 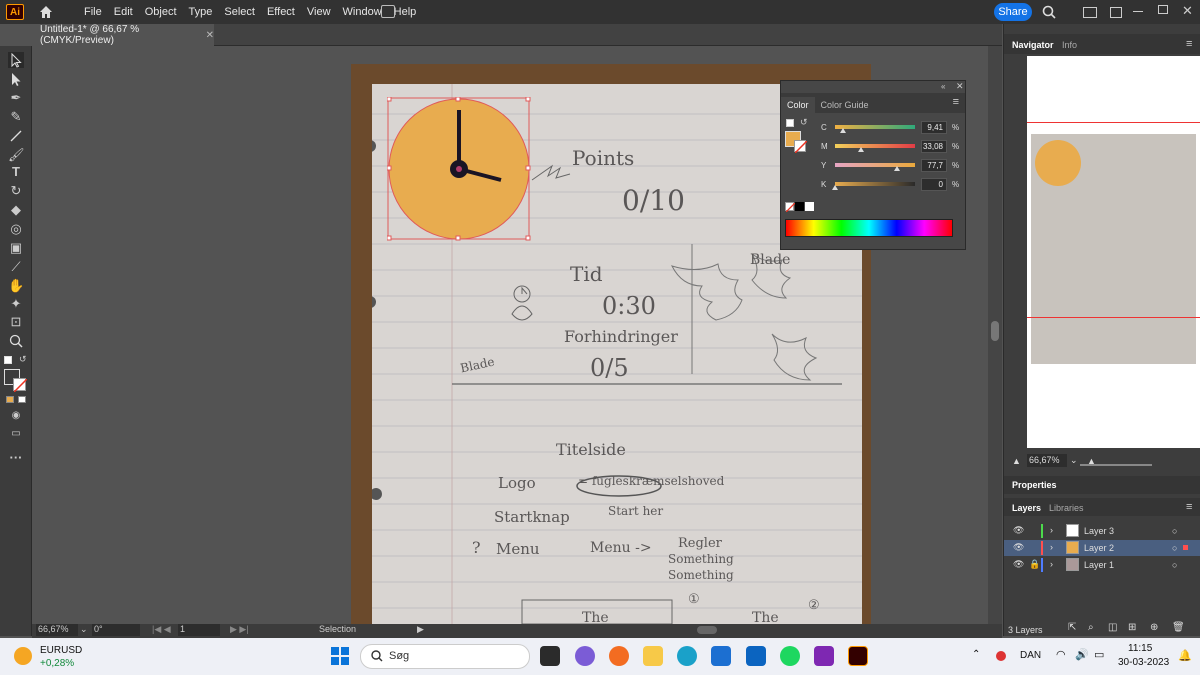 What do you see at coordinates (93, 12) in the screenshot?
I see `menu-file: File` at bounding box center [93, 12].